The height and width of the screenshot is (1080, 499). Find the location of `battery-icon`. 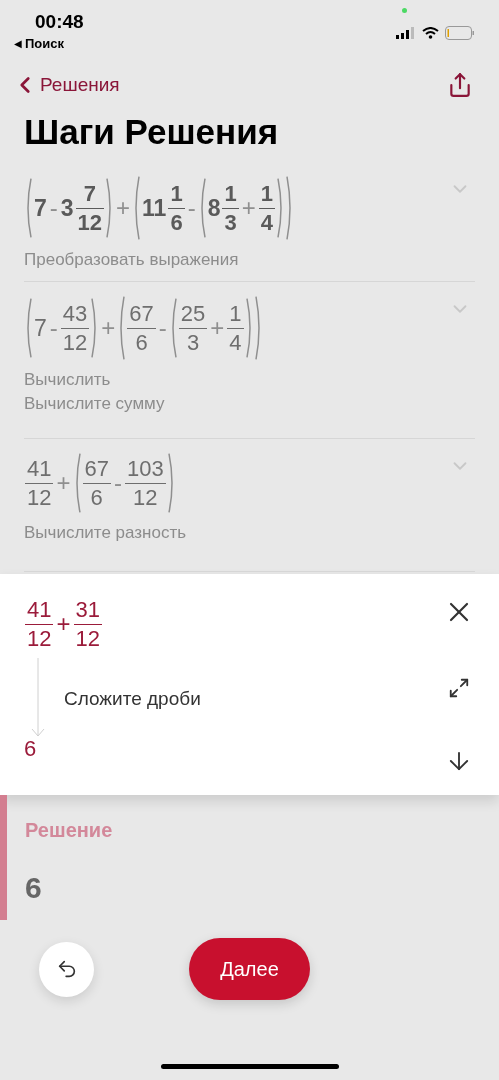

battery-icon is located at coordinates (460, 33).